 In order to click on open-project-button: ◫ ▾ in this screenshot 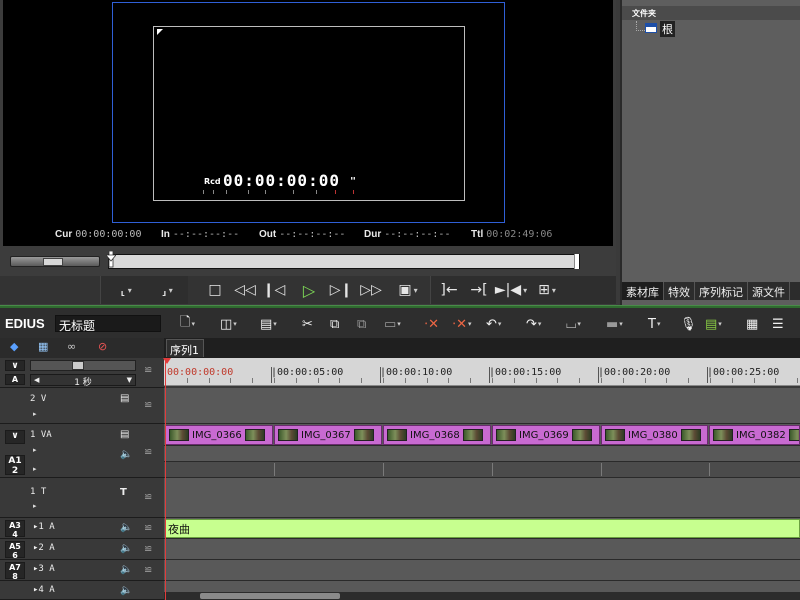, I will do `click(228, 324)`.